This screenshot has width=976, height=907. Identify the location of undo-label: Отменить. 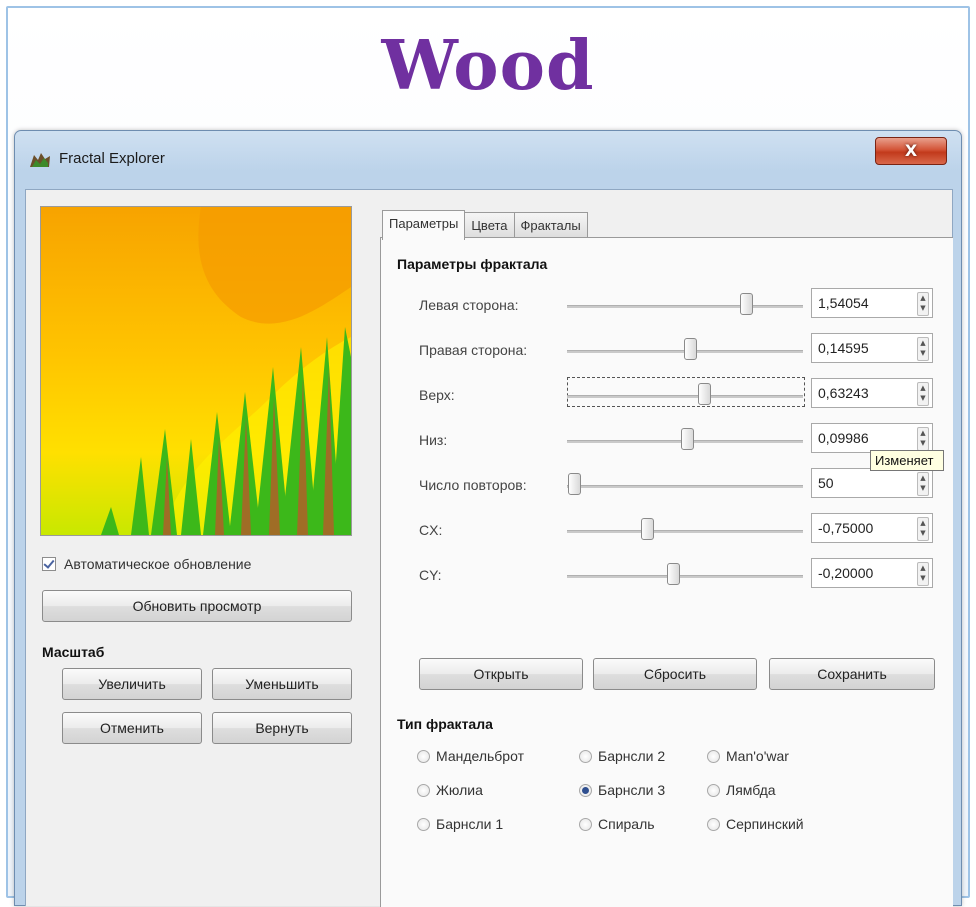
(132, 728).